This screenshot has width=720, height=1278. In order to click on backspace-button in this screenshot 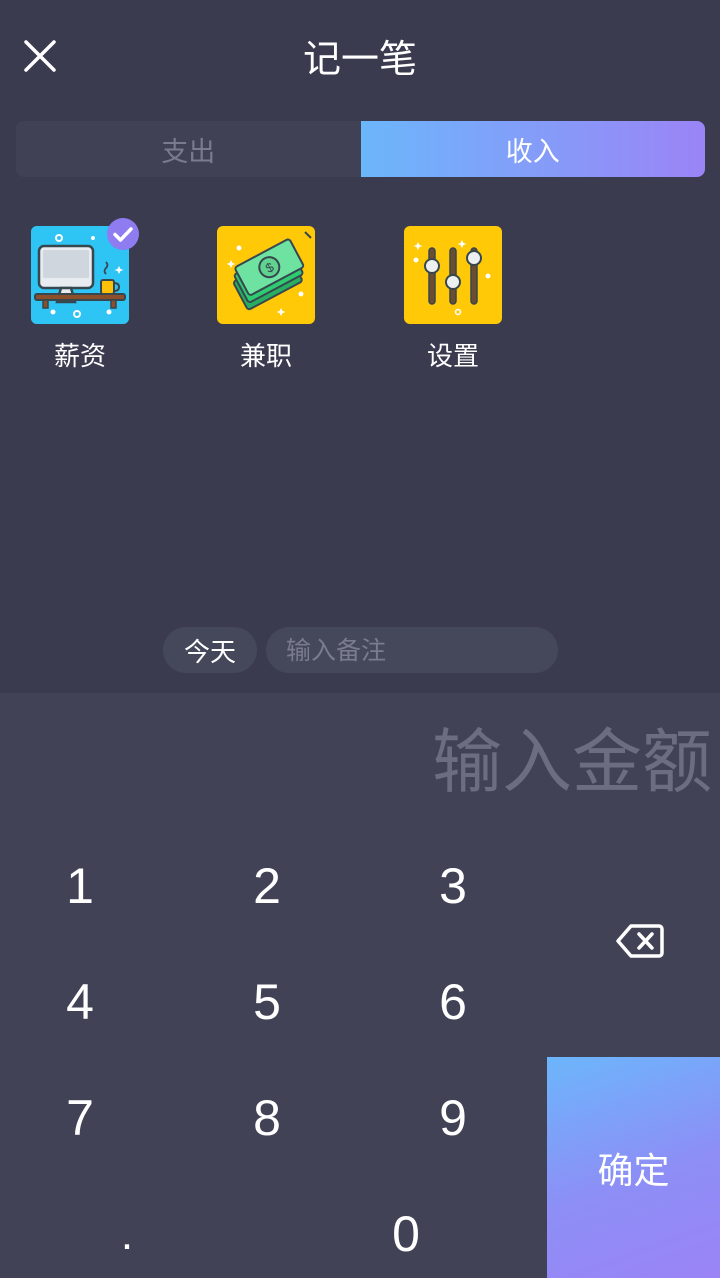, I will do `click(640, 941)`.